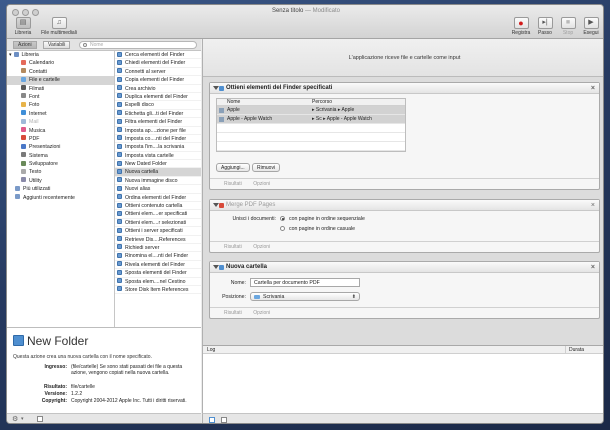 The width and height of the screenshot is (610, 430). I want to click on category-item: Sviluppatore, so click(60, 164).